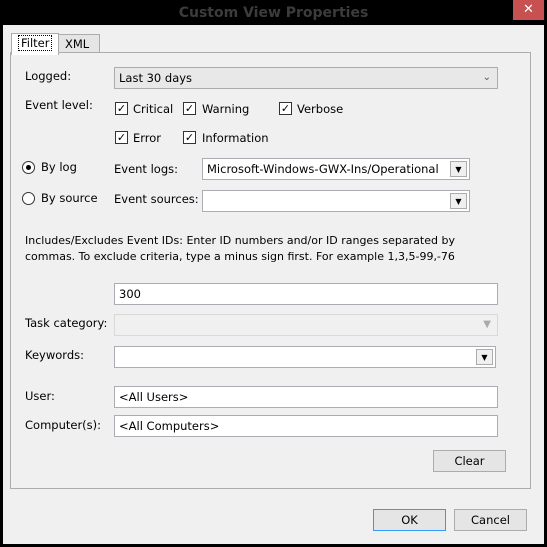 The image size is (547, 547). Describe the element at coordinates (305, 357) in the screenshot. I see `keywords-combo: ▼` at that location.